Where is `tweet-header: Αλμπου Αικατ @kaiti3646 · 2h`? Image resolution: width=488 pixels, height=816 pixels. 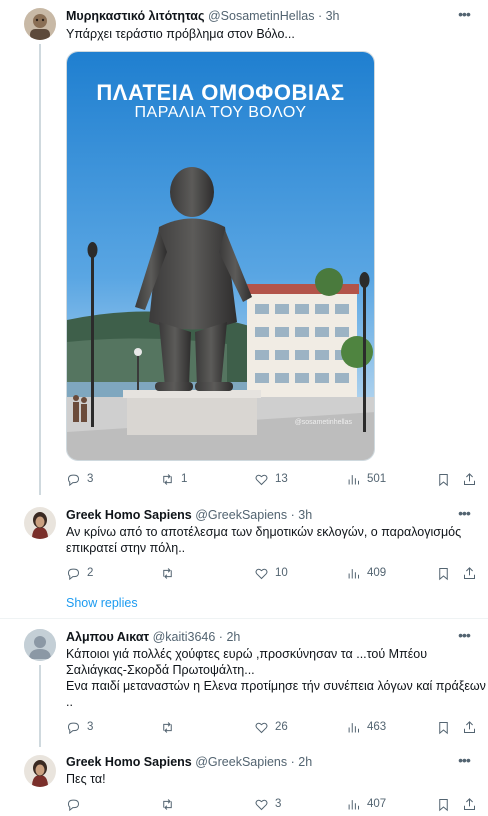 tweet-header: Αλμπου Αικατ @kaiti3646 · 2h is located at coordinates (257, 637).